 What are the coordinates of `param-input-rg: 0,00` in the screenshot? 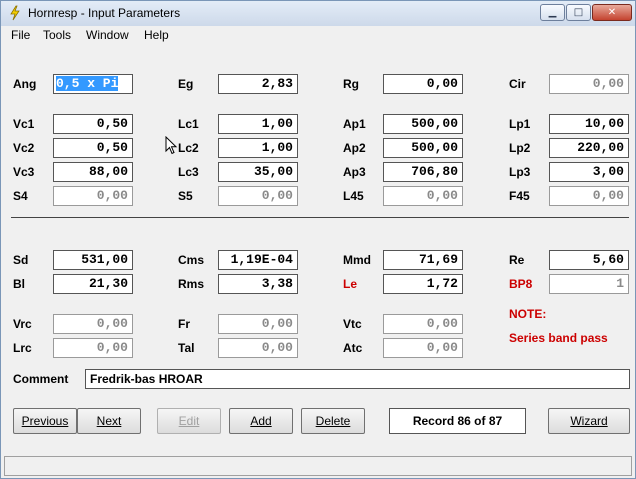 It's located at (423, 84).